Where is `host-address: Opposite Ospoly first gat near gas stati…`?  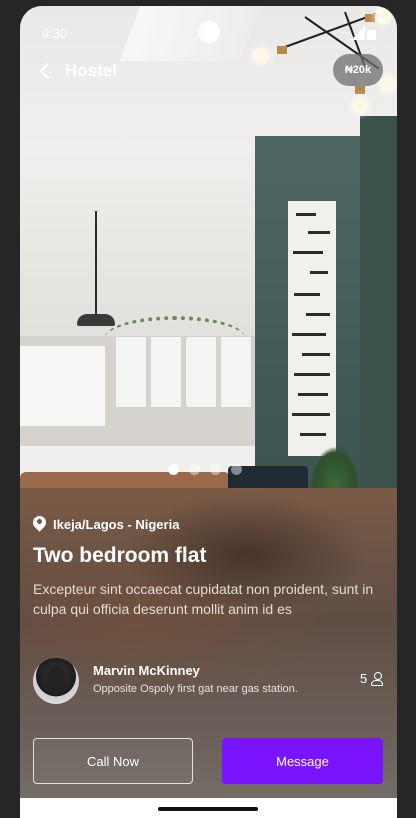 host-address: Opposite Ospoly first gat near gas stati… is located at coordinates (195, 689).